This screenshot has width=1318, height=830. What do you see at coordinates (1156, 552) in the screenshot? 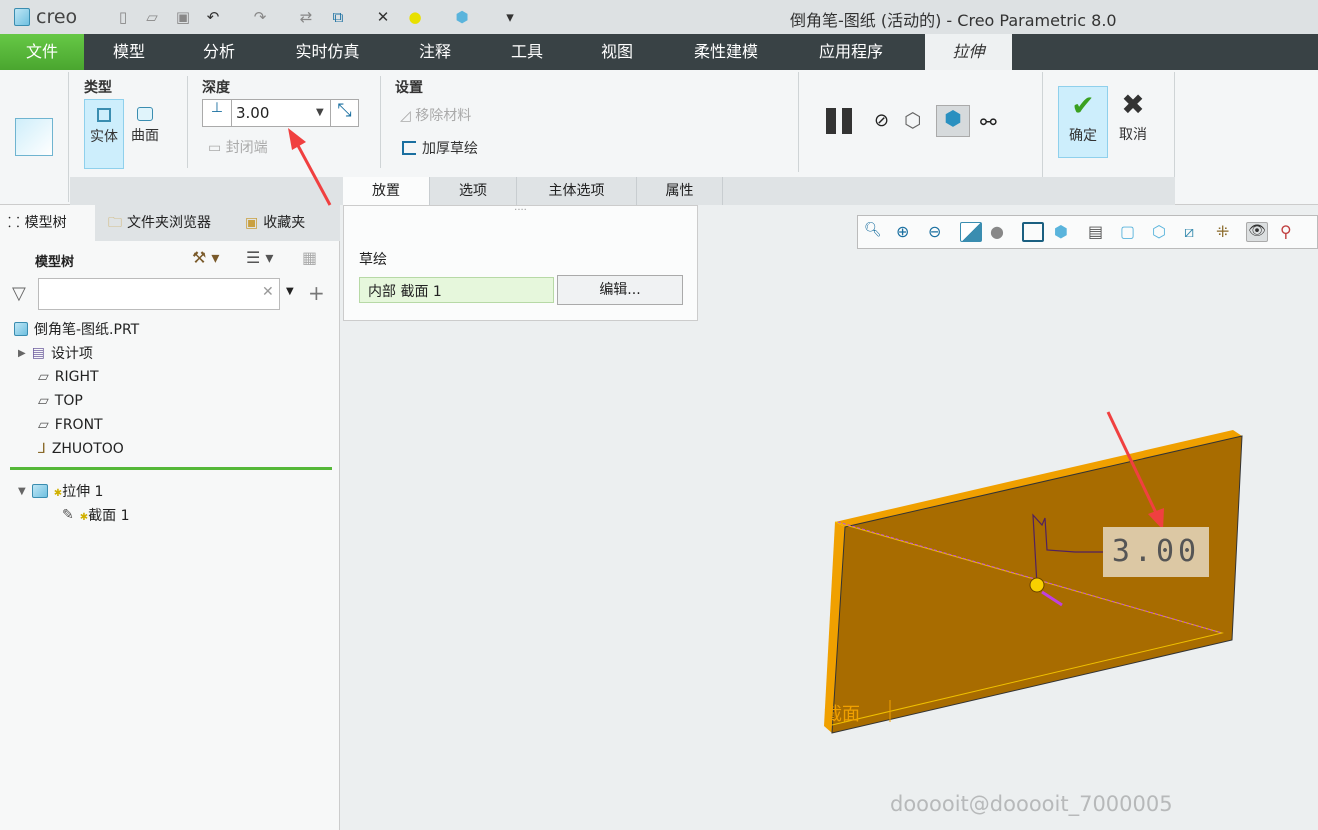
I see `depth-dimension: 3.00` at bounding box center [1156, 552].